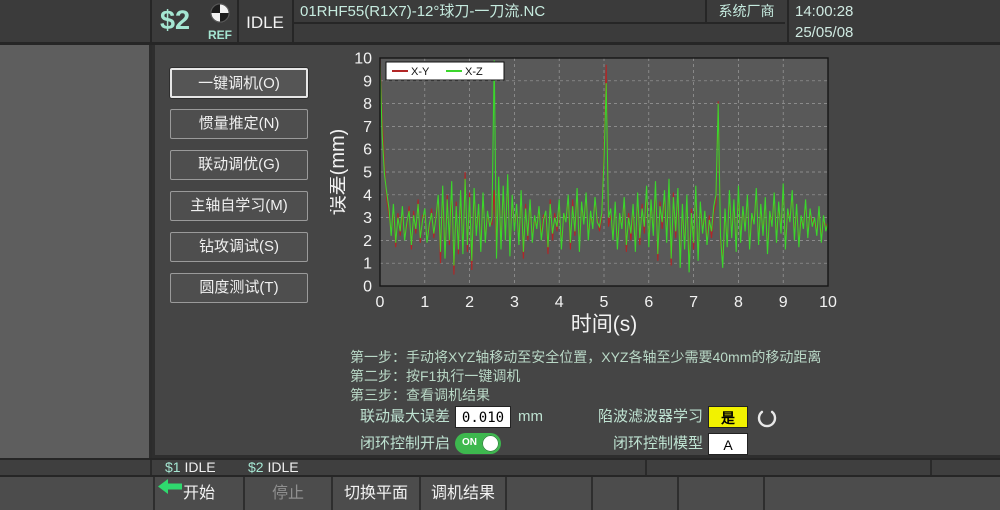  What do you see at coordinates (586, 357) in the screenshot?
I see `instruction-step-1: 第一步：手动将XYZ轴移动至安全位置，XYZ各轴至少需要40mm的移动距离` at bounding box center [586, 357].